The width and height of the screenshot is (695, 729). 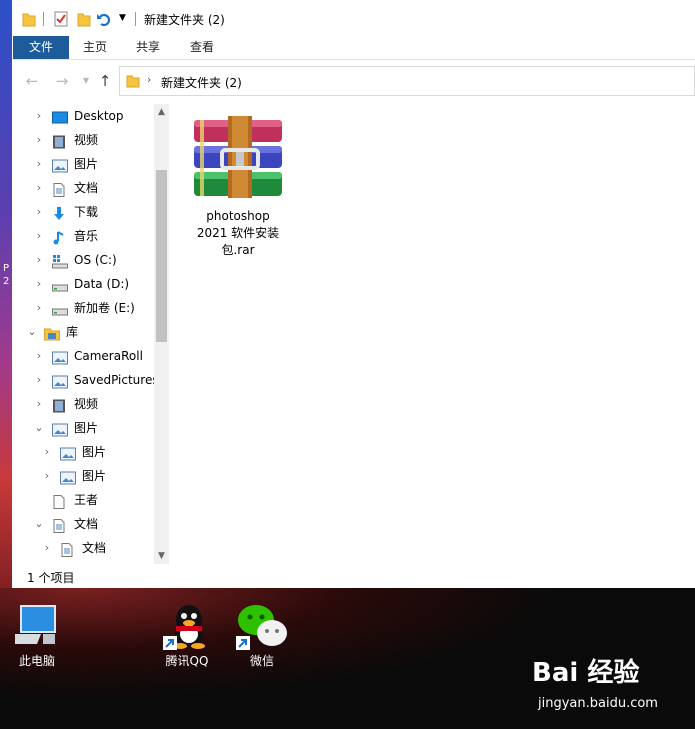 What do you see at coordinates (85, 380) in the screenshot?
I see `nav-item-savedpictures: › SavedPictures` at bounding box center [85, 380].